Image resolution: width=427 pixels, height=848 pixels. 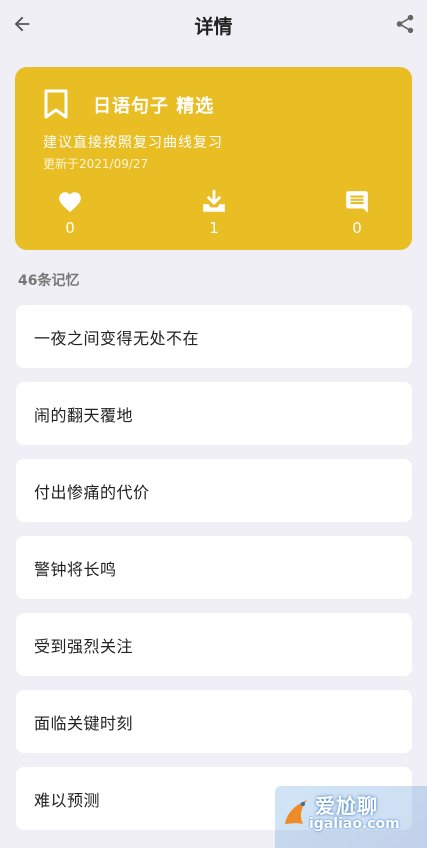 I want to click on list-item-text: 警钟将长鸣, so click(x=75, y=569).